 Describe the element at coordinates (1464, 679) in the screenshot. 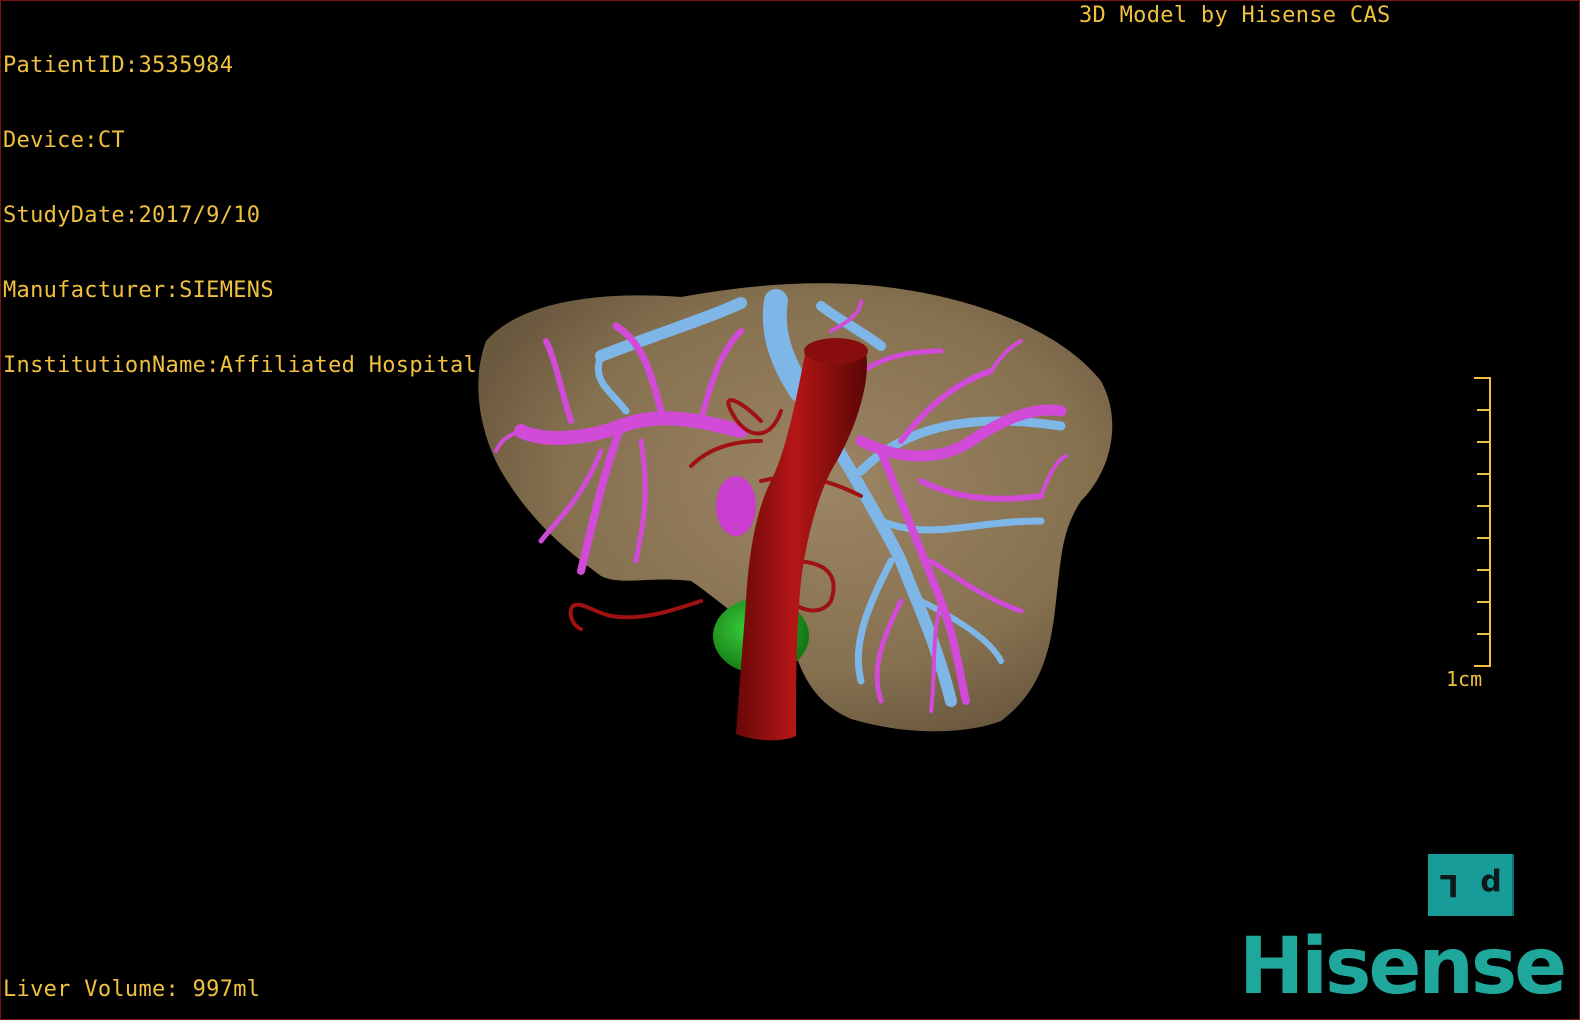

I see `scale-label: 1cm` at that location.